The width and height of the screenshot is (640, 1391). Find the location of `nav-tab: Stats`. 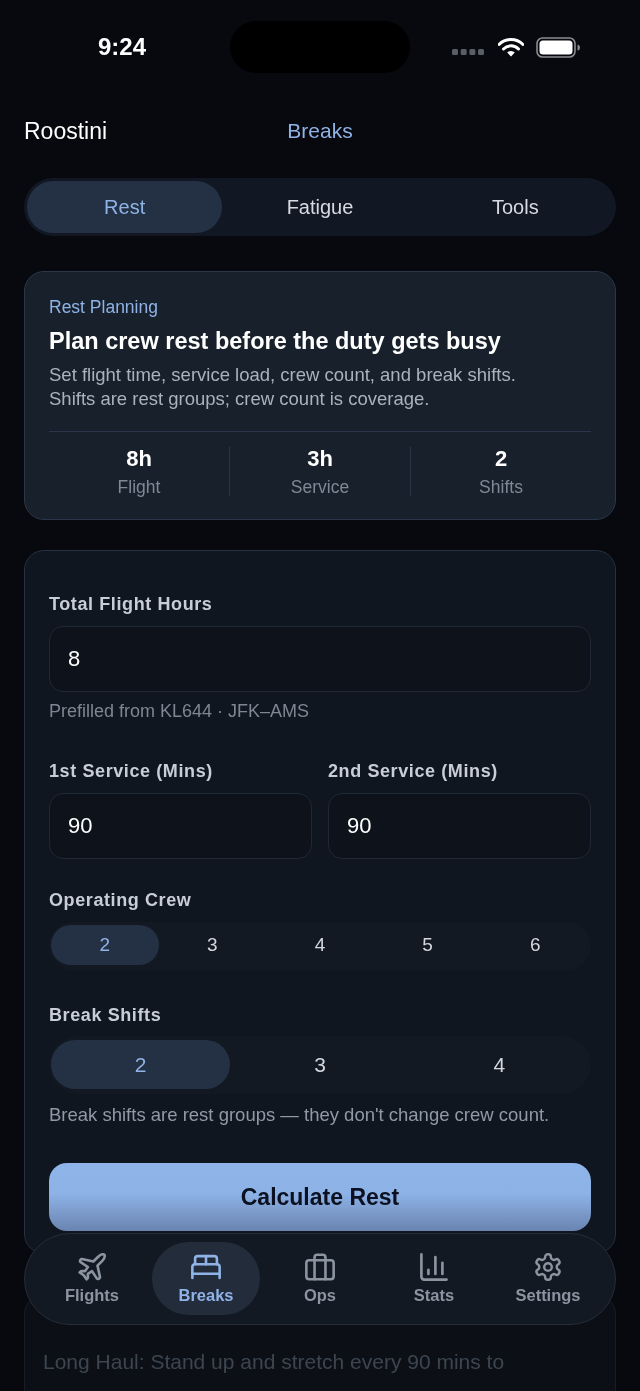

nav-tab: Stats is located at coordinates (434, 1278).